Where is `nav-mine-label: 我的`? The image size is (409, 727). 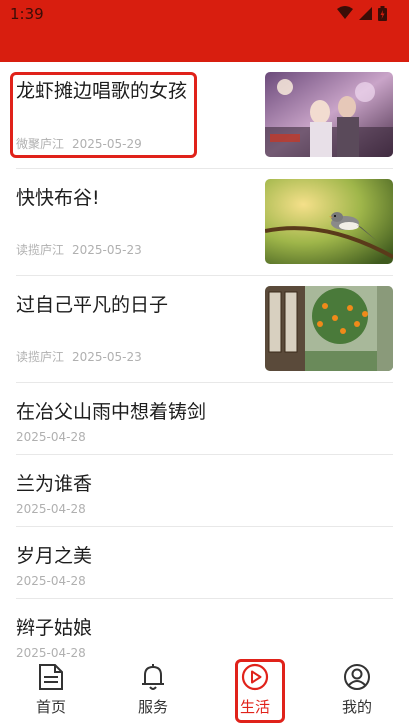
nav-mine-label: 我的 is located at coordinates (356, 707).